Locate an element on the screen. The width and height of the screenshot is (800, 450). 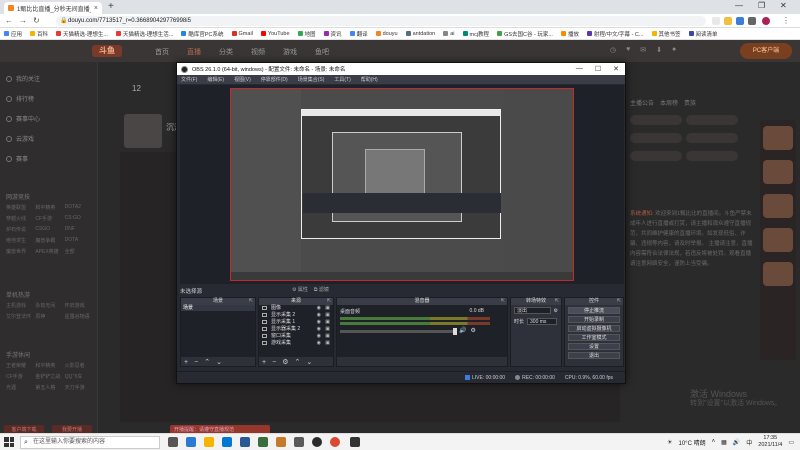
gear-icon: ⚙ is located at coordinates (472, 330).